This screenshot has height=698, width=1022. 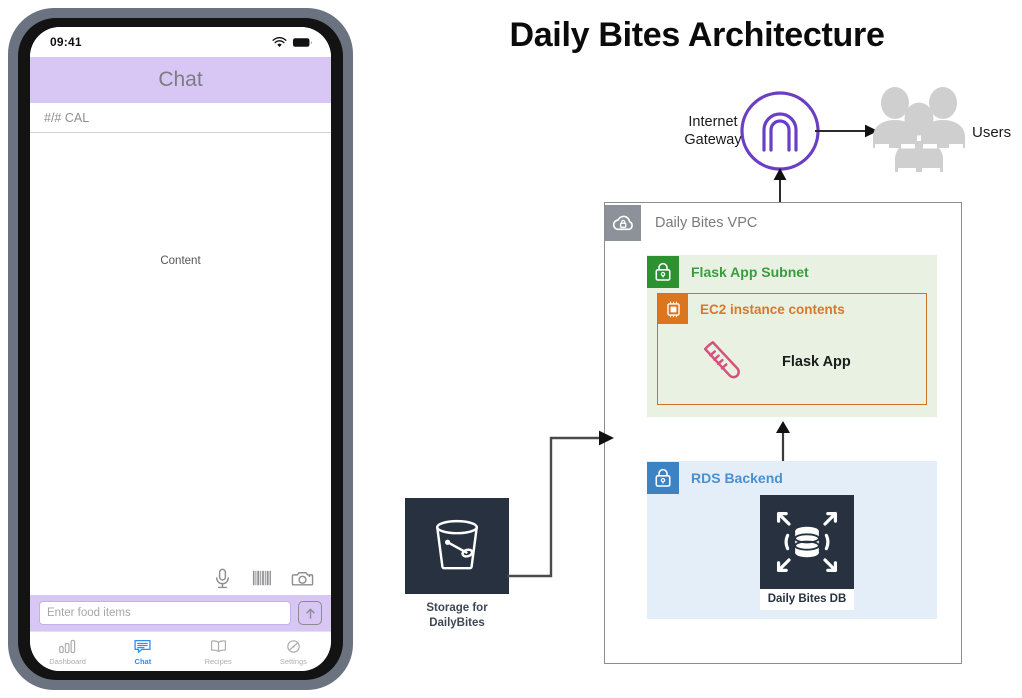 I want to click on s3-storage-node: Storage for DailyBites, so click(x=457, y=564).